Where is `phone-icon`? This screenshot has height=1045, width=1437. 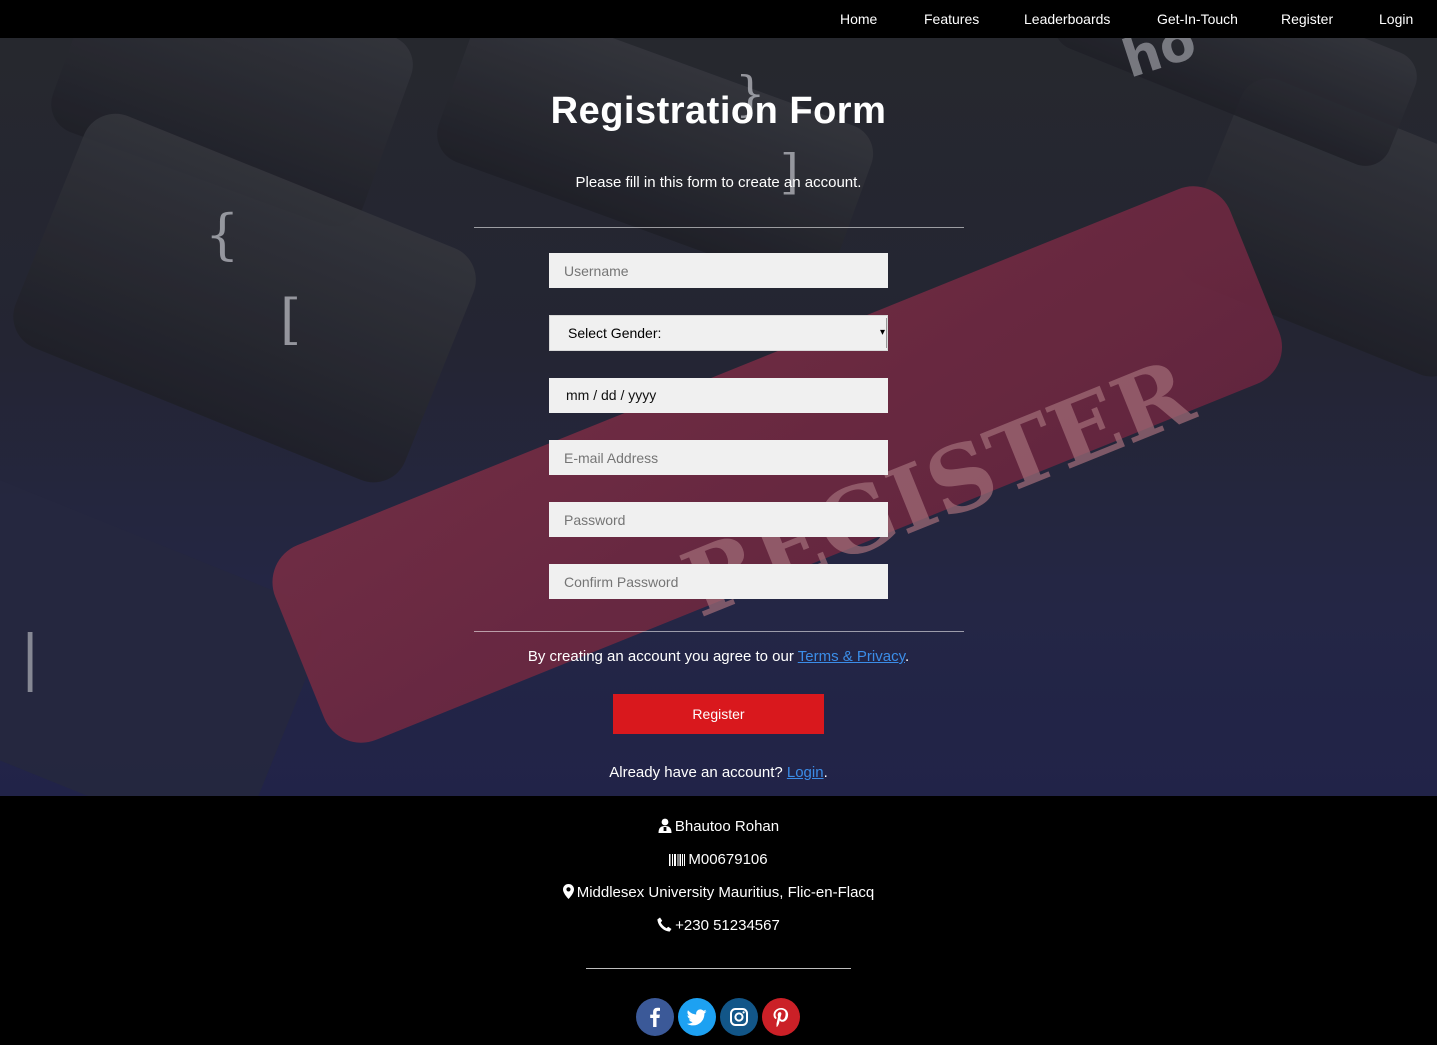 phone-icon is located at coordinates (664, 924).